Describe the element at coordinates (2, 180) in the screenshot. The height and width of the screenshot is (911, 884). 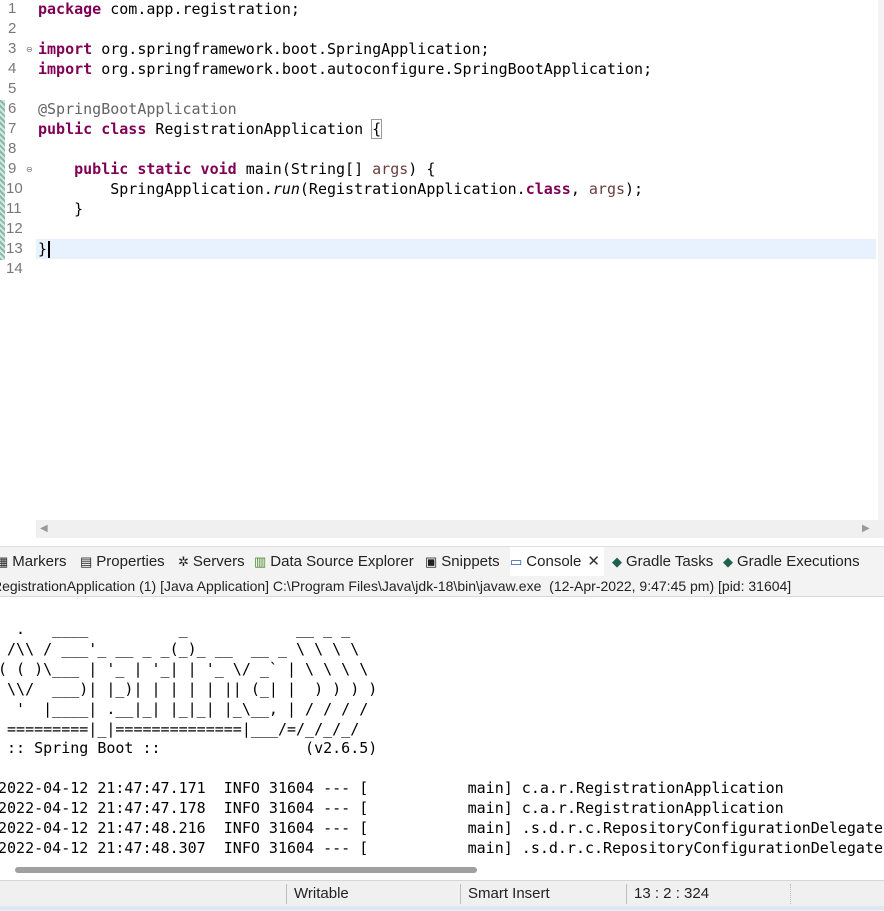
I see `change-indicator-bar` at that location.